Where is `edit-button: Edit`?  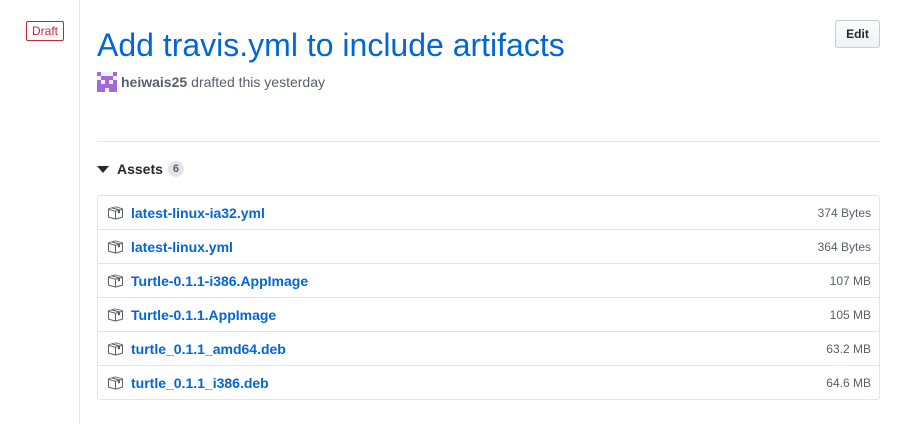
edit-button: Edit is located at coordinates (857, 34).